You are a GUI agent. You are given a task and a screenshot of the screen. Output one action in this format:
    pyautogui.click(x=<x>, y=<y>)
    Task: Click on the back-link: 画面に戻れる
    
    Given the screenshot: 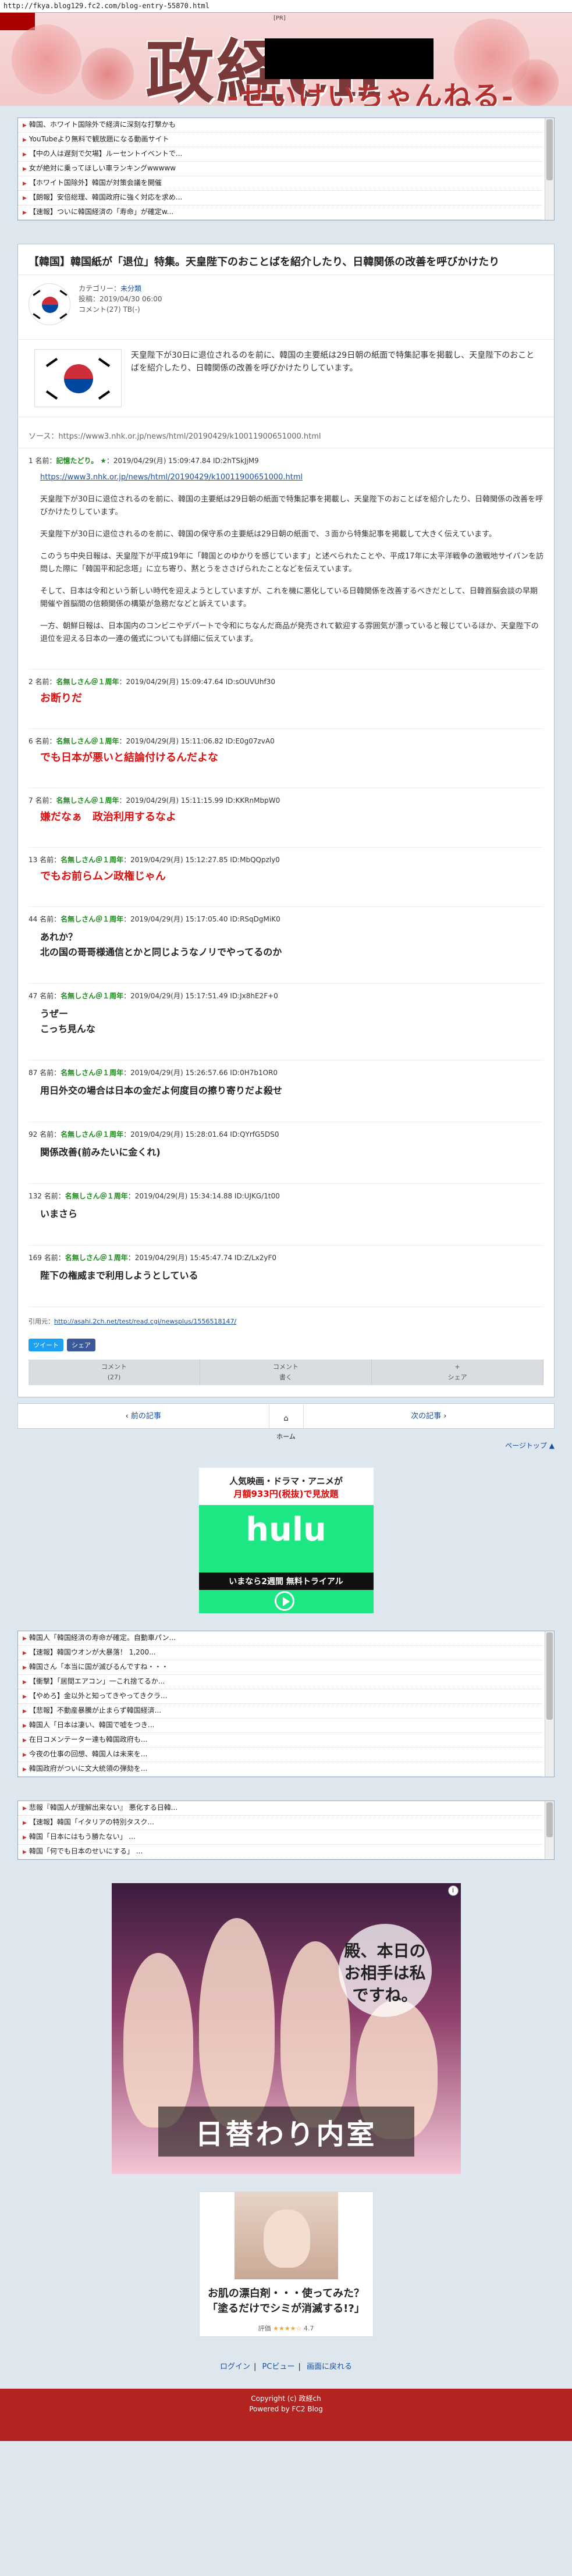 What is the action you would take?
    pyautogui.click(x=330, y=2366)
    